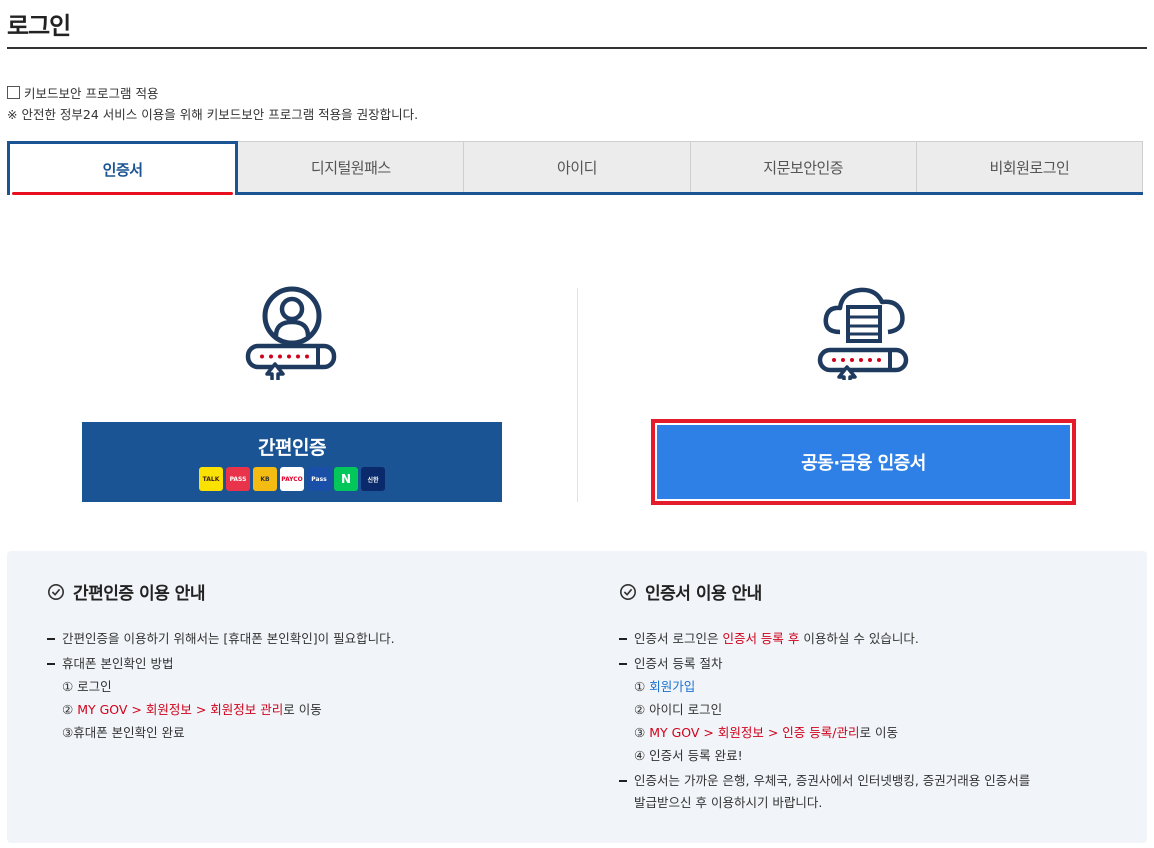 This screenshot has height=848, width=1154. What do you see at coordinates (373, 479) in the screenshot?
I see `shinhan-logo: 신한` at bounding box center [373, 479].